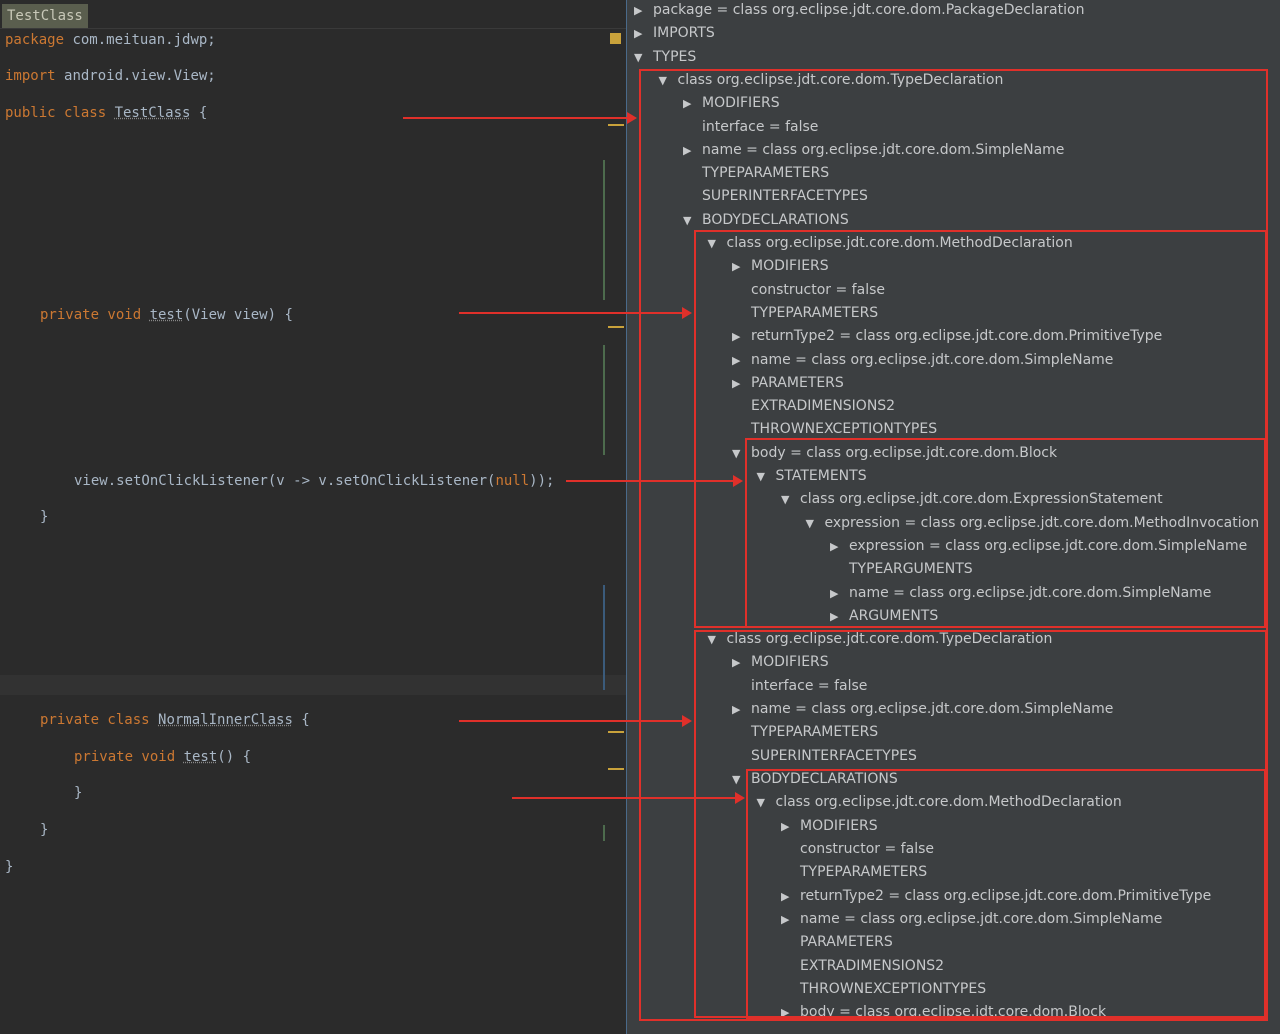 The height and width of the screenshot is (1034, 1280). Describe the element at coordinates (542, 481) in the screenshot. I see `code-text: ));` at that location.